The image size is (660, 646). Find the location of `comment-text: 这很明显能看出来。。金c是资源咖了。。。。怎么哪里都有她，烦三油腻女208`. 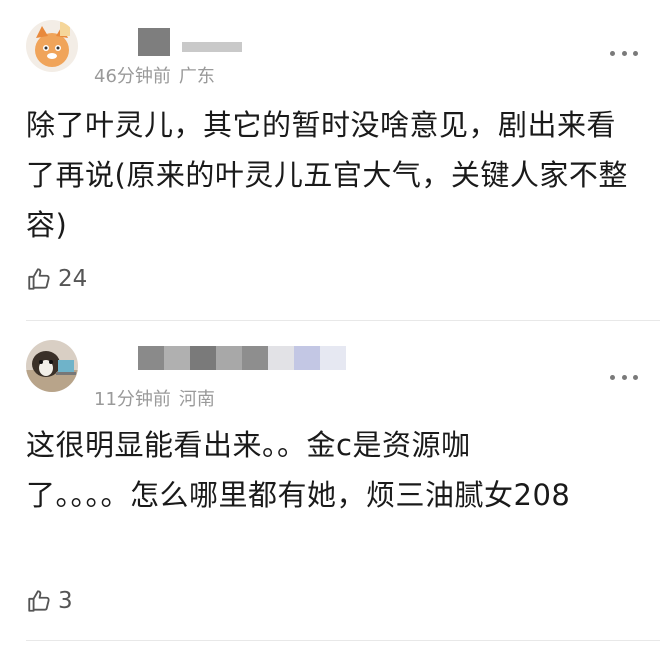

comment-text: 这很明显能看出来。。金c是资源咖了。。。。怎么哪里都有她，烦三油腻女208 is located at coordinates (298, 470).